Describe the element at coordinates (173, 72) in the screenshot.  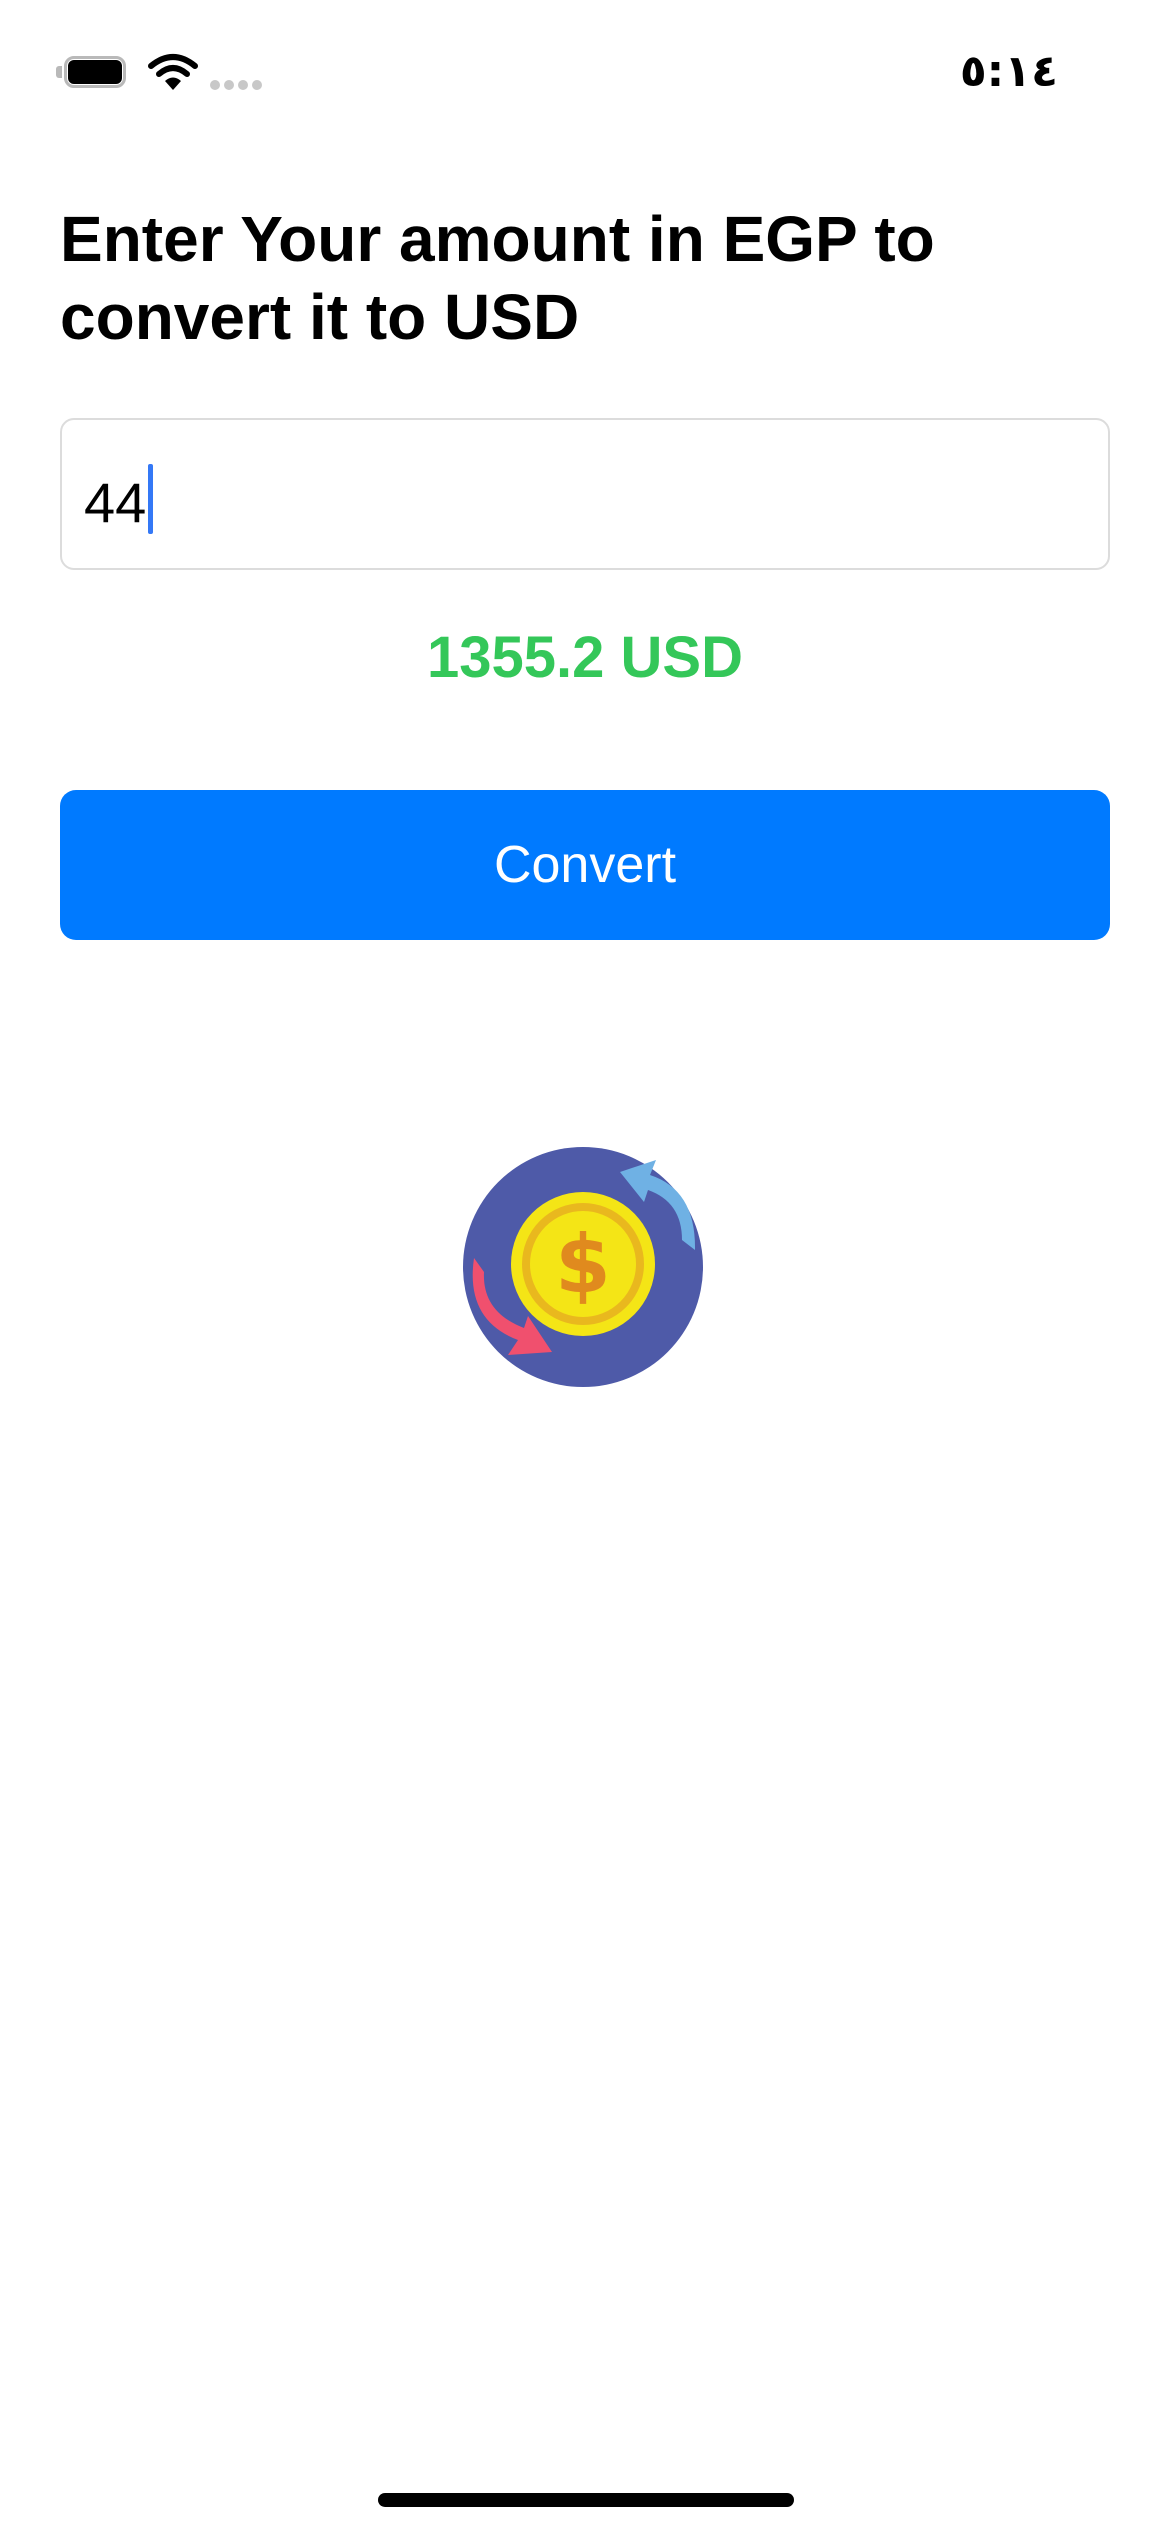
I see `wifi-icon` at that location.